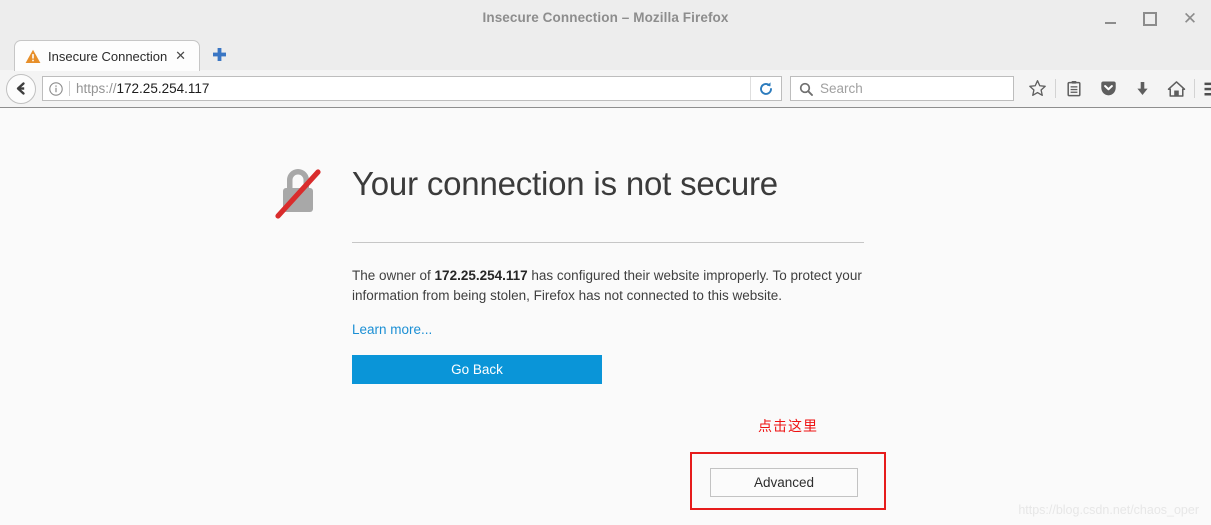 The image size is (1211, 525). I want to click on minimize-icon, so click(1110, 23).